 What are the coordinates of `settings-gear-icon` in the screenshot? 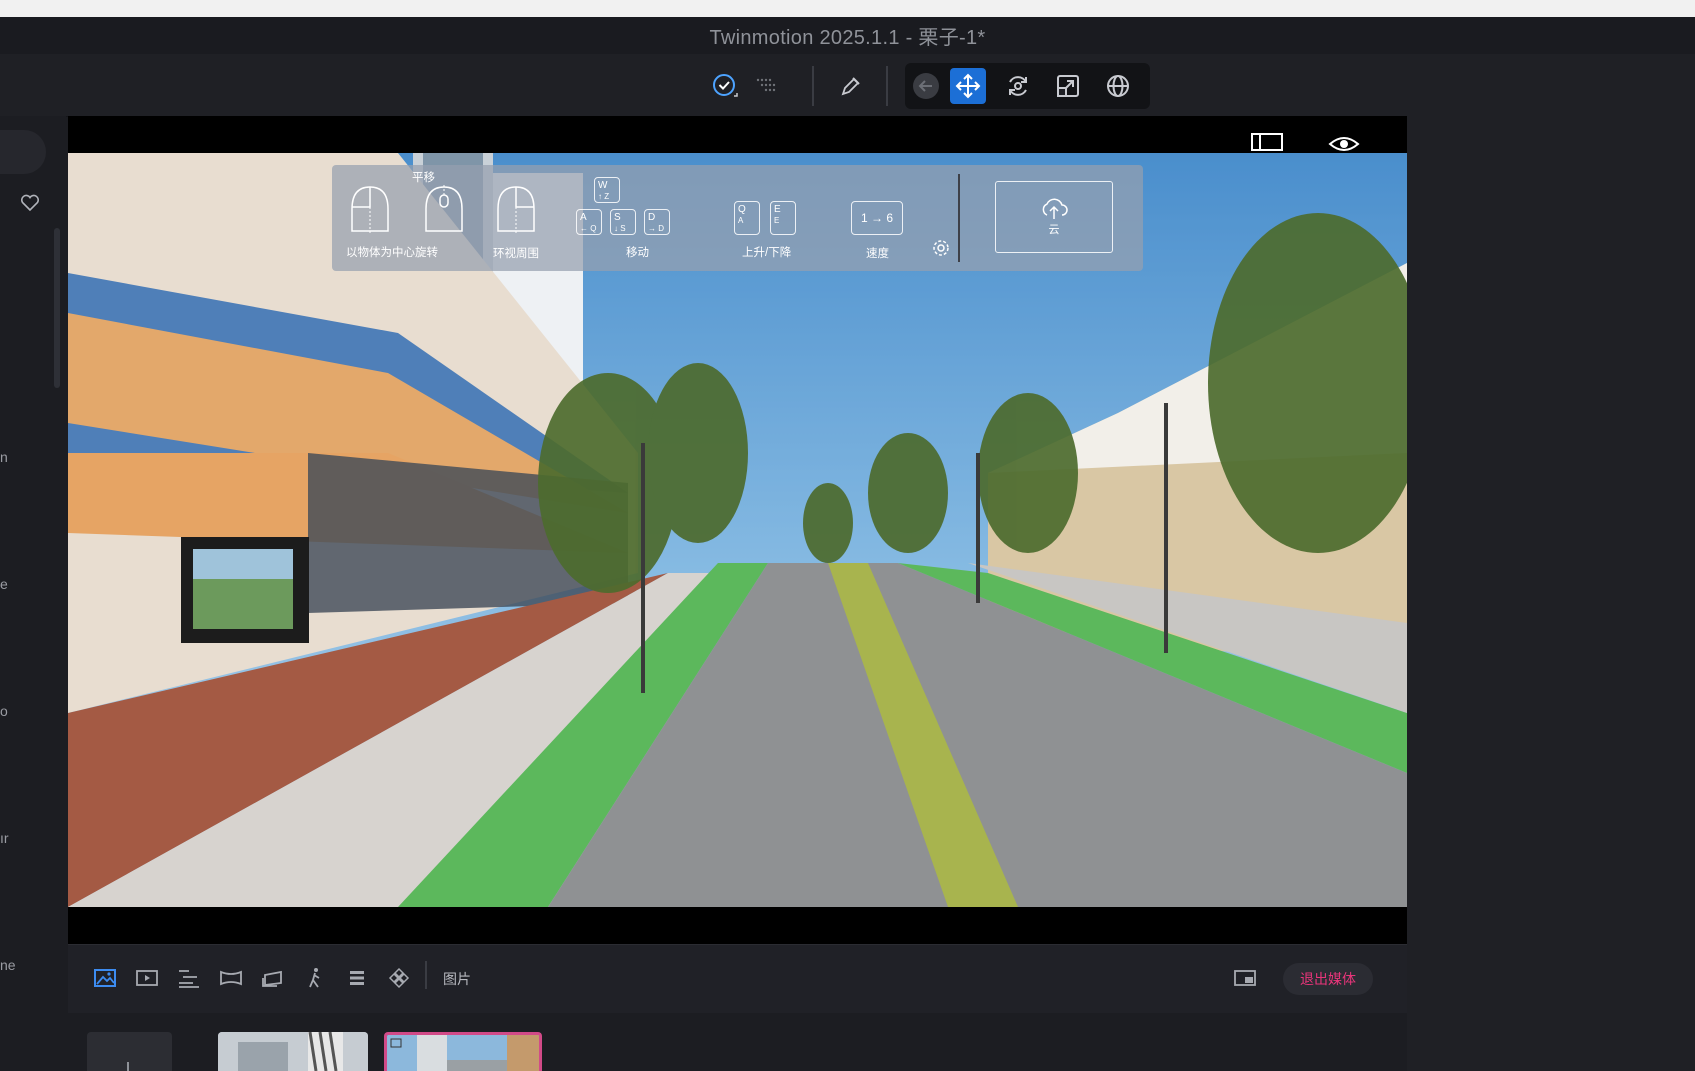 It's located at (941, 248).